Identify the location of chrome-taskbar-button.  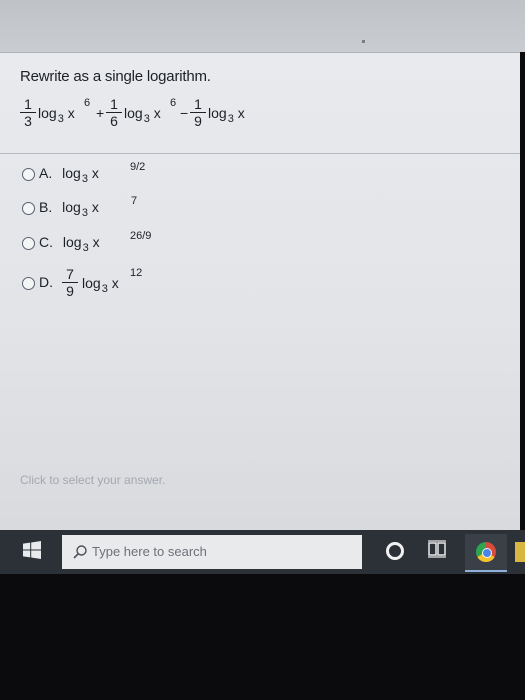
(486, 553).